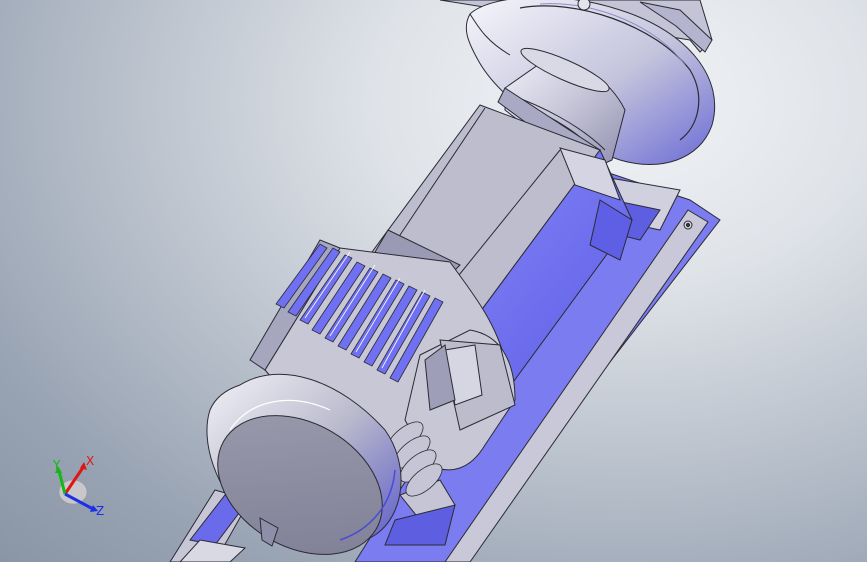  I want to click on orientation-triad: X Y Z, so click(75, 489).